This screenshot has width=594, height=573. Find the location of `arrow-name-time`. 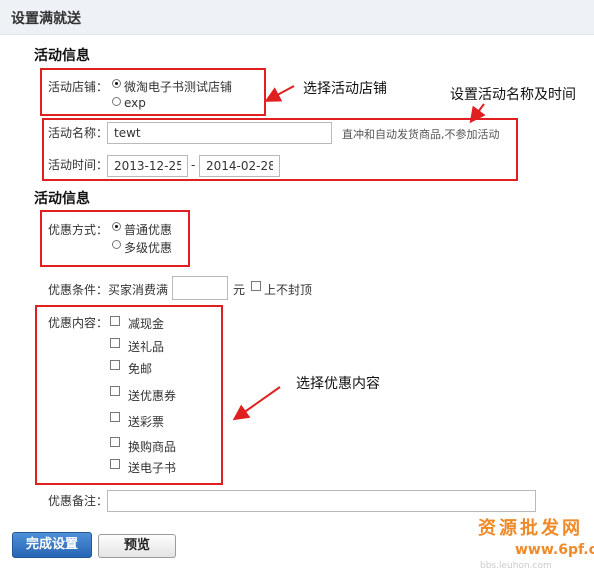

arrow-name-time is located at coordinates (477, 113).